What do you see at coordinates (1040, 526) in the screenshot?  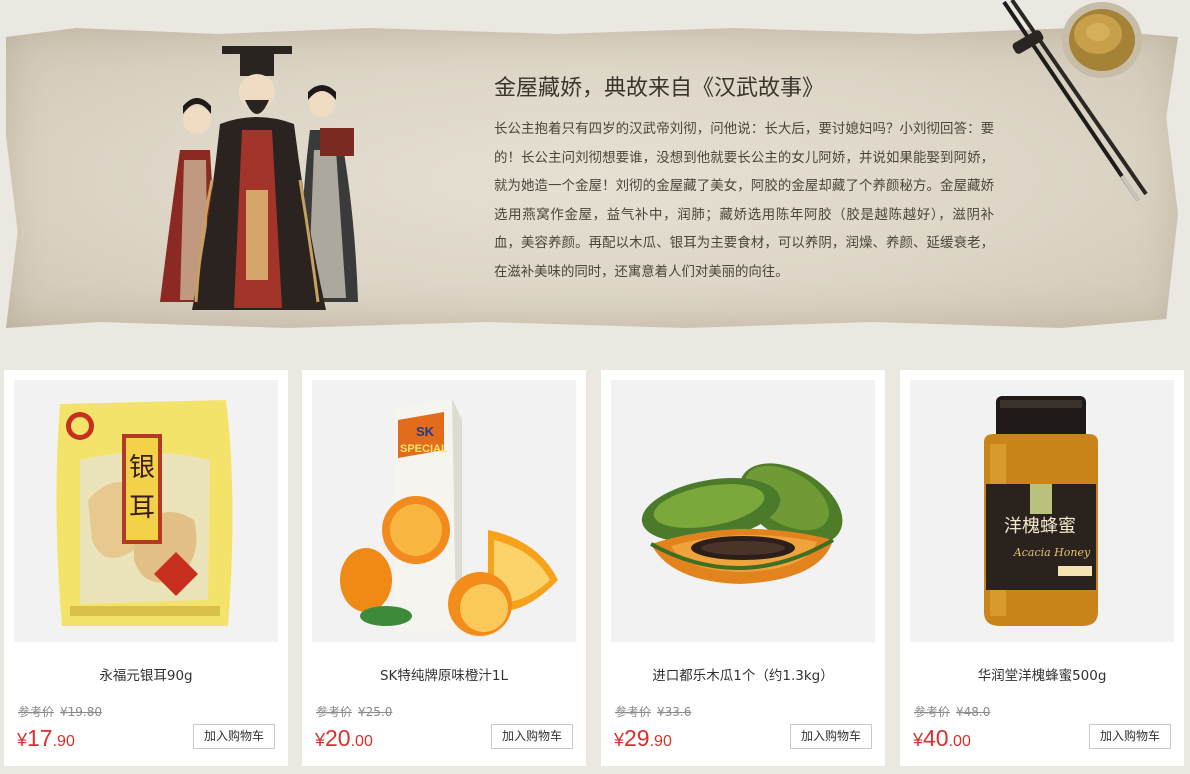 I see `honey-label: 洋槐蜂蜜` at bounding box center [1040, 526].